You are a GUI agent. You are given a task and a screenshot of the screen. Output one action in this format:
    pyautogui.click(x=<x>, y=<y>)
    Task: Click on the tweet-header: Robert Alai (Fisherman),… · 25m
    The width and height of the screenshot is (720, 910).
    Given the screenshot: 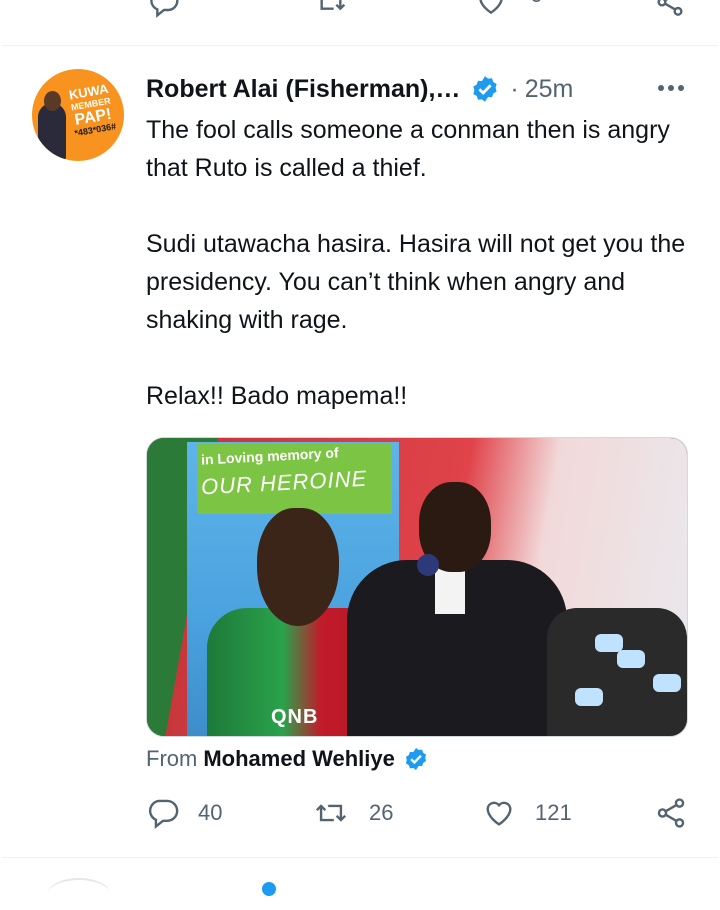 What is the action you would take?
    pyautogui.click(x=359, y=89)
    